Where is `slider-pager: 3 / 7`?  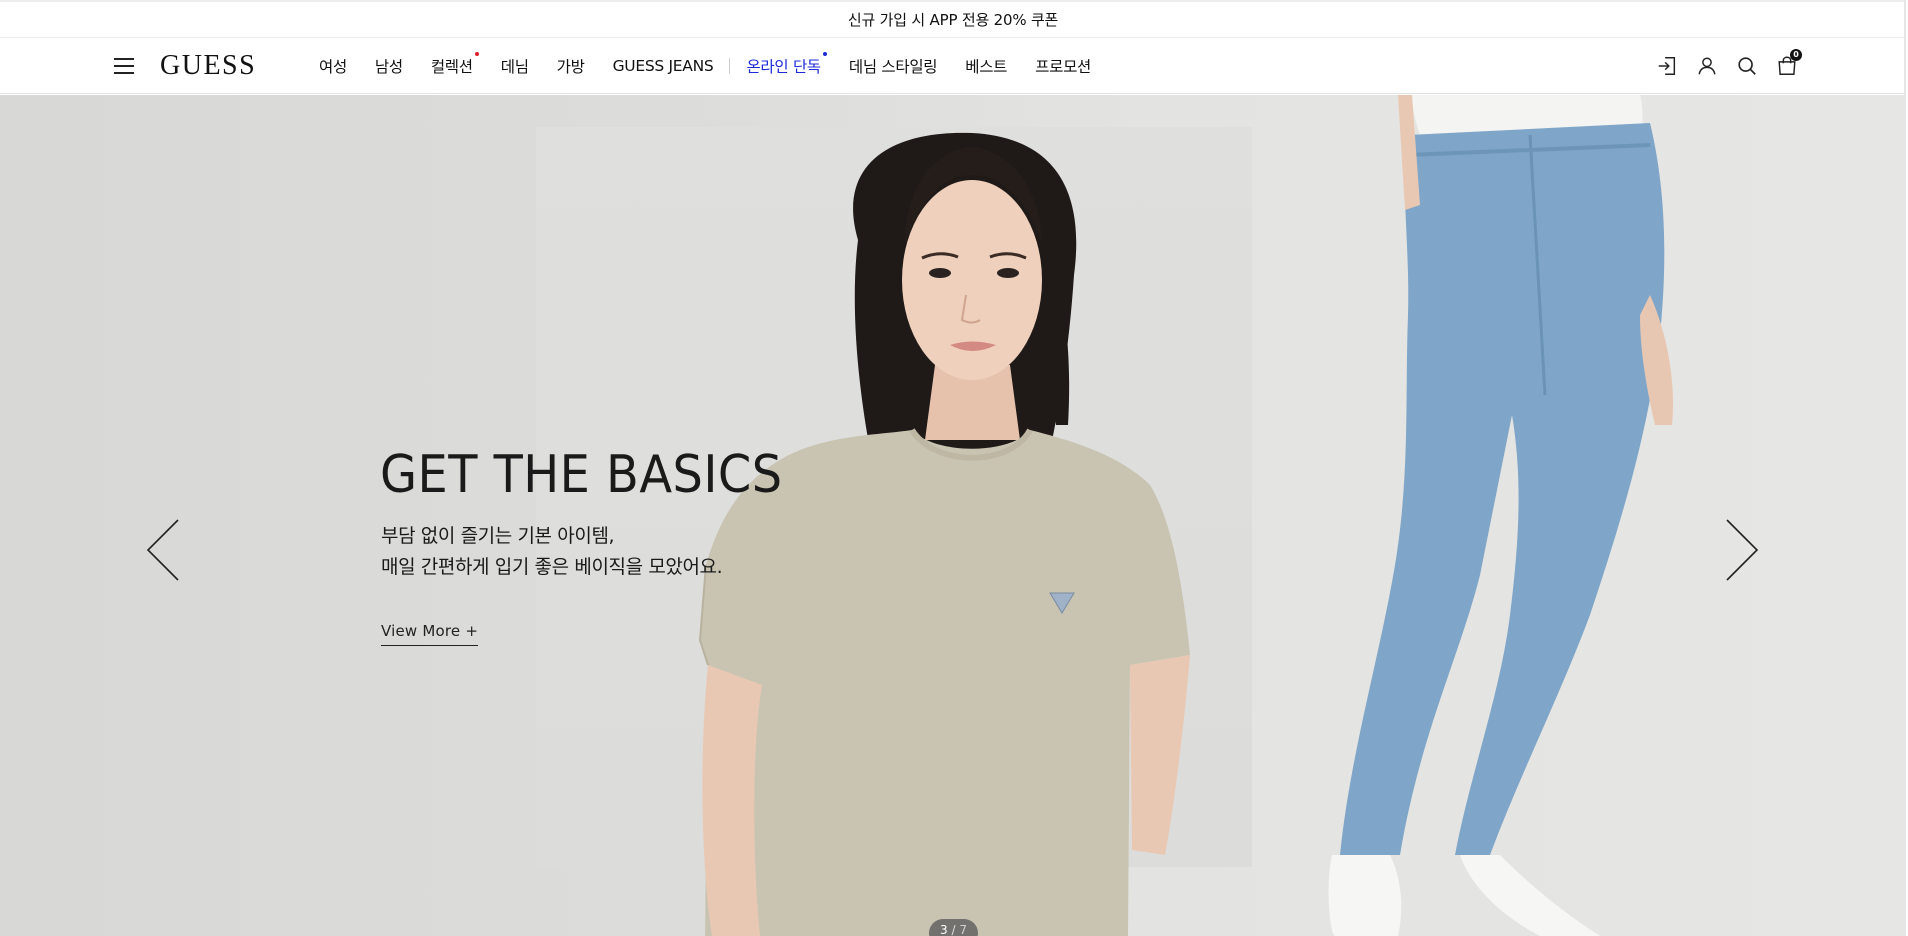
slider-pager: 3 / 7 is located at coordinates (953, 927).